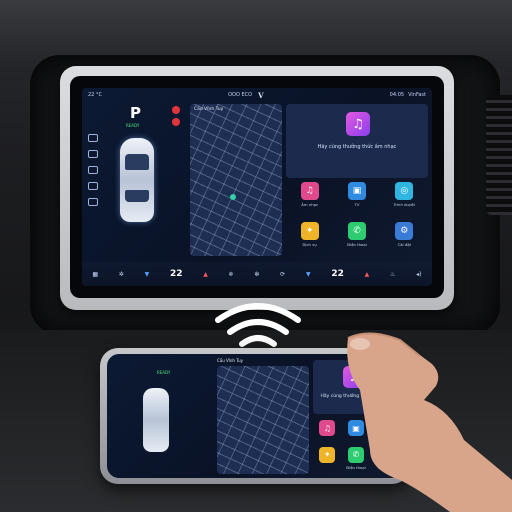 The image size is (512, 512). Describe the element at coordinates (404, 191) in the screenshot. I see `browser-icon: ◎` at that location.